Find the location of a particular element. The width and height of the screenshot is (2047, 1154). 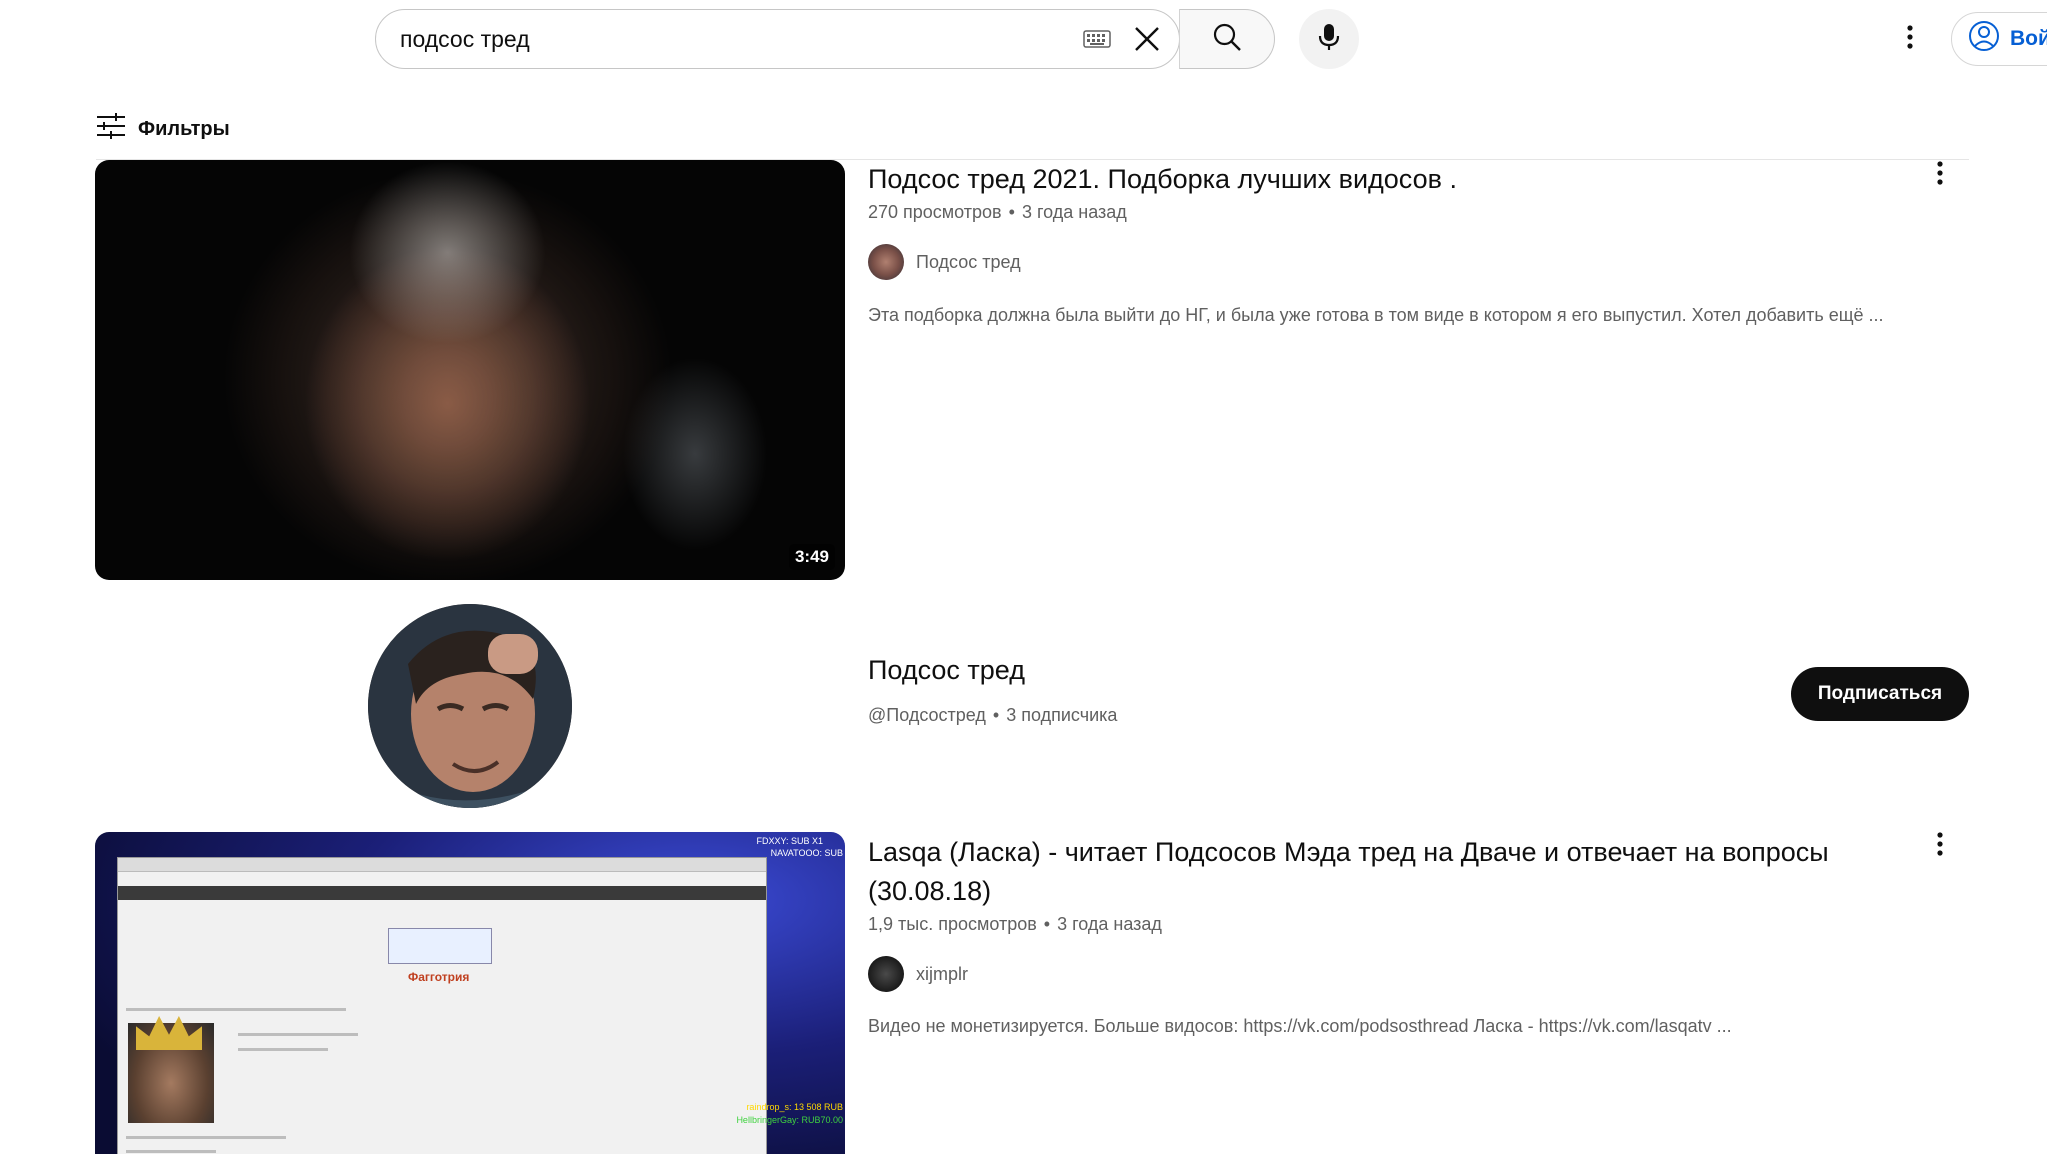

sign-in-label: Вой is located at coordinates (2028, 38).